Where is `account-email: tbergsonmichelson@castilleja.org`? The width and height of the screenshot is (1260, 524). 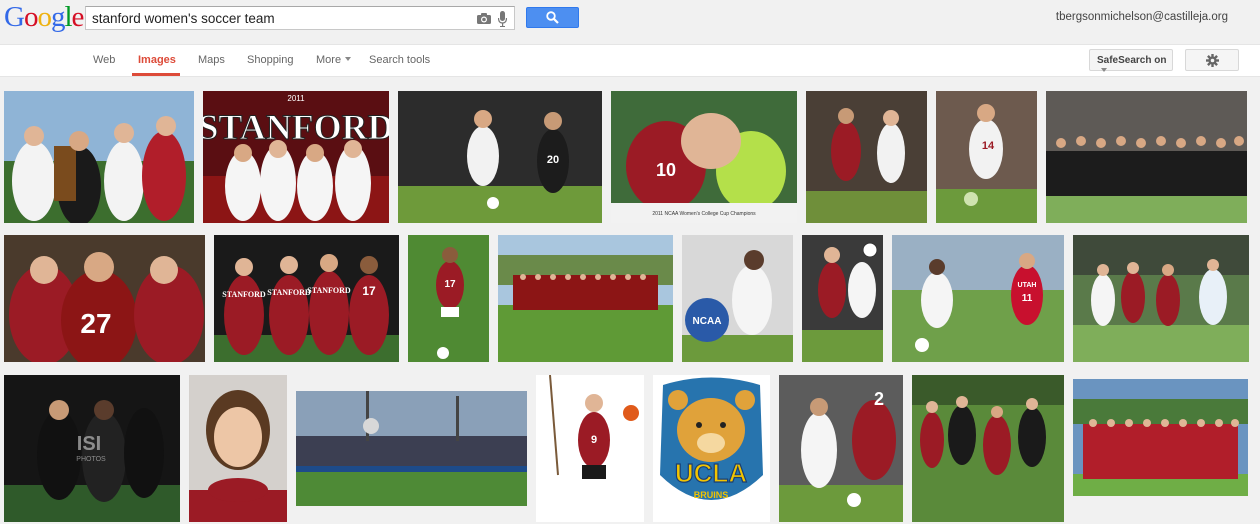 account-email: tbergsonmichelson@castilleja.org is located at coordinates (1142, 17).